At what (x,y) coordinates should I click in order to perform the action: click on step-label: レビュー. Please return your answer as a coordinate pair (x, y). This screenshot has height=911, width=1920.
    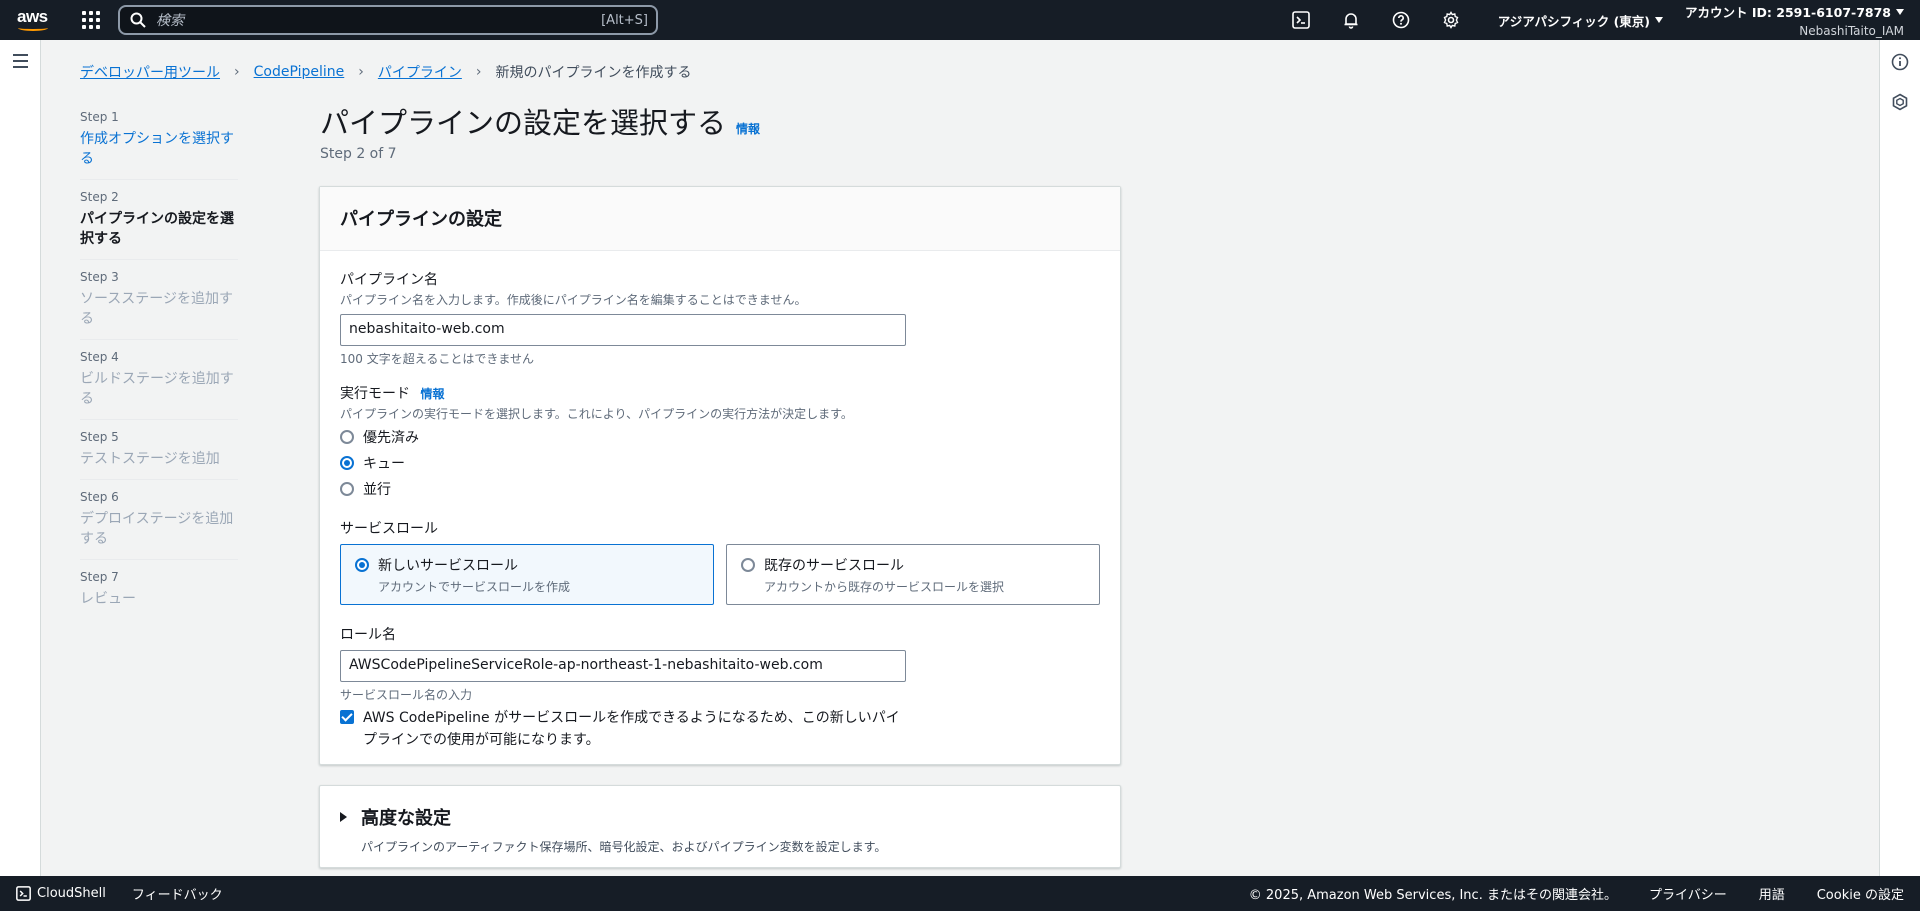
    Looking at the image, I should click on (108, 599).